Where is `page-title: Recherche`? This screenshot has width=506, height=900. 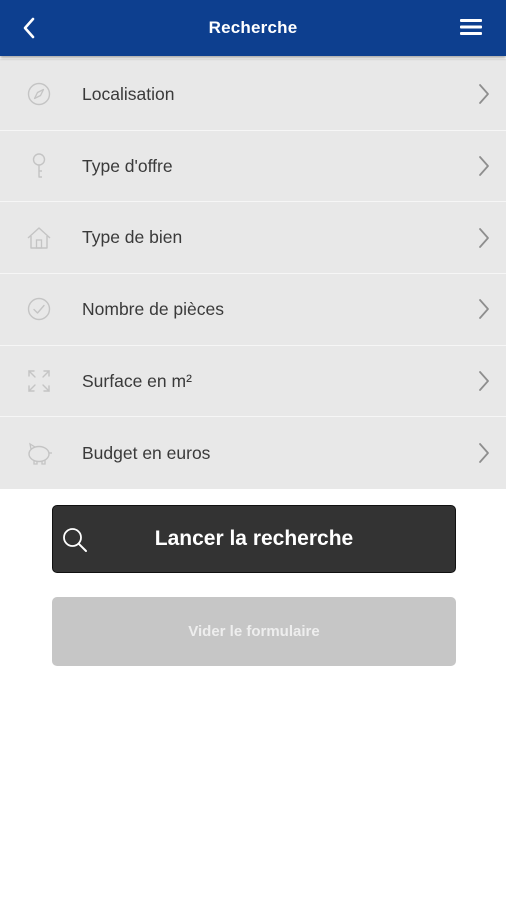 page-title: Recherche is located at coordinates (253, 27).